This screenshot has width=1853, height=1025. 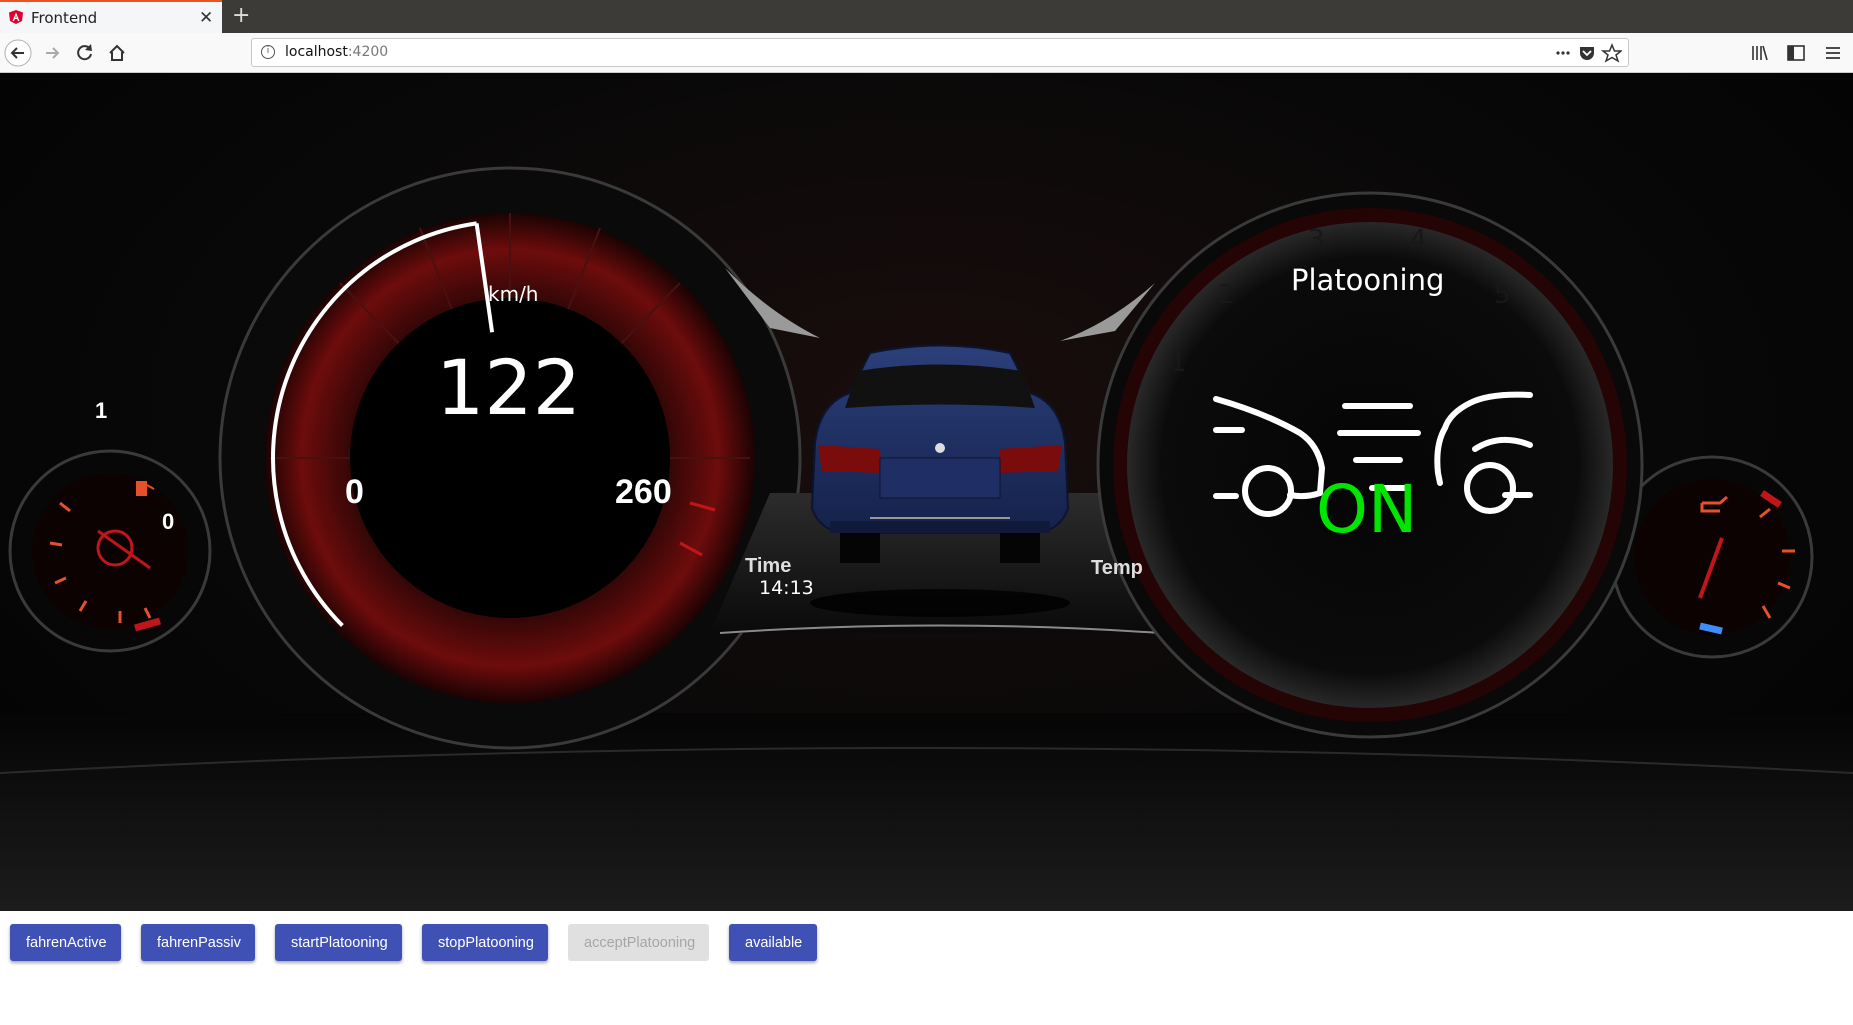 What do you see at coordinates (643, 492) in the screenshot?
I see `speed-max-label: 260` at bounding box center [643, 492].